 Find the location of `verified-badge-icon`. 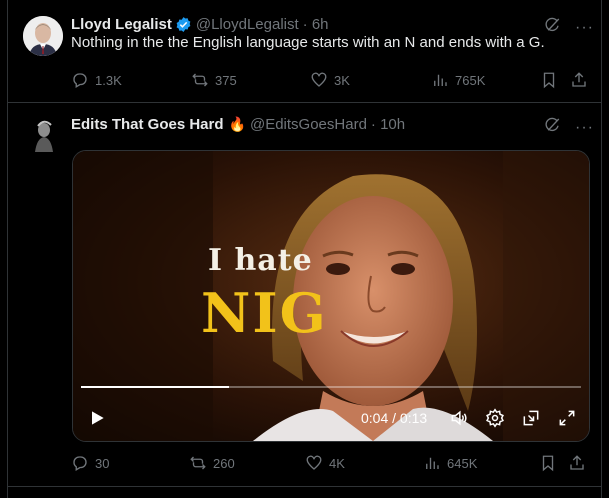

verified-badge-icon is located at coordinates (183, 24).